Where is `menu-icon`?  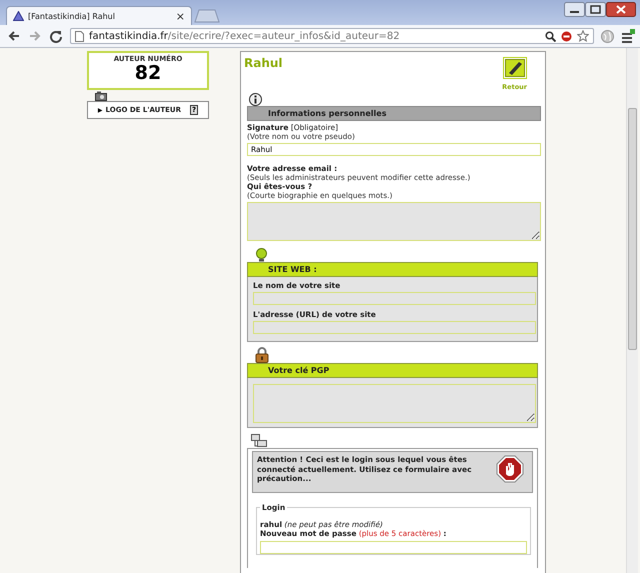
menu-icon is located at coordinates (628, 36).